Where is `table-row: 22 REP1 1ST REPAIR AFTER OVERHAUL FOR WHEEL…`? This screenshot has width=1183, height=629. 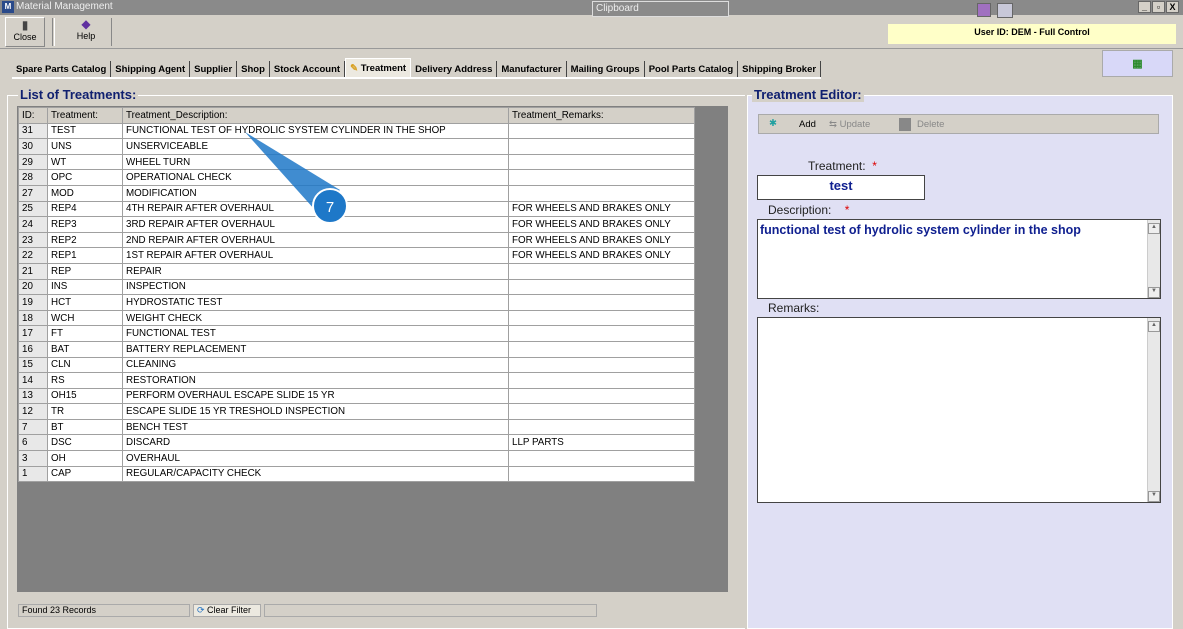 table-row: 22 REP1 1ST REPAIR AFTER OVERHAUL FOR WHEEL… is located at coordinates (356, 255).